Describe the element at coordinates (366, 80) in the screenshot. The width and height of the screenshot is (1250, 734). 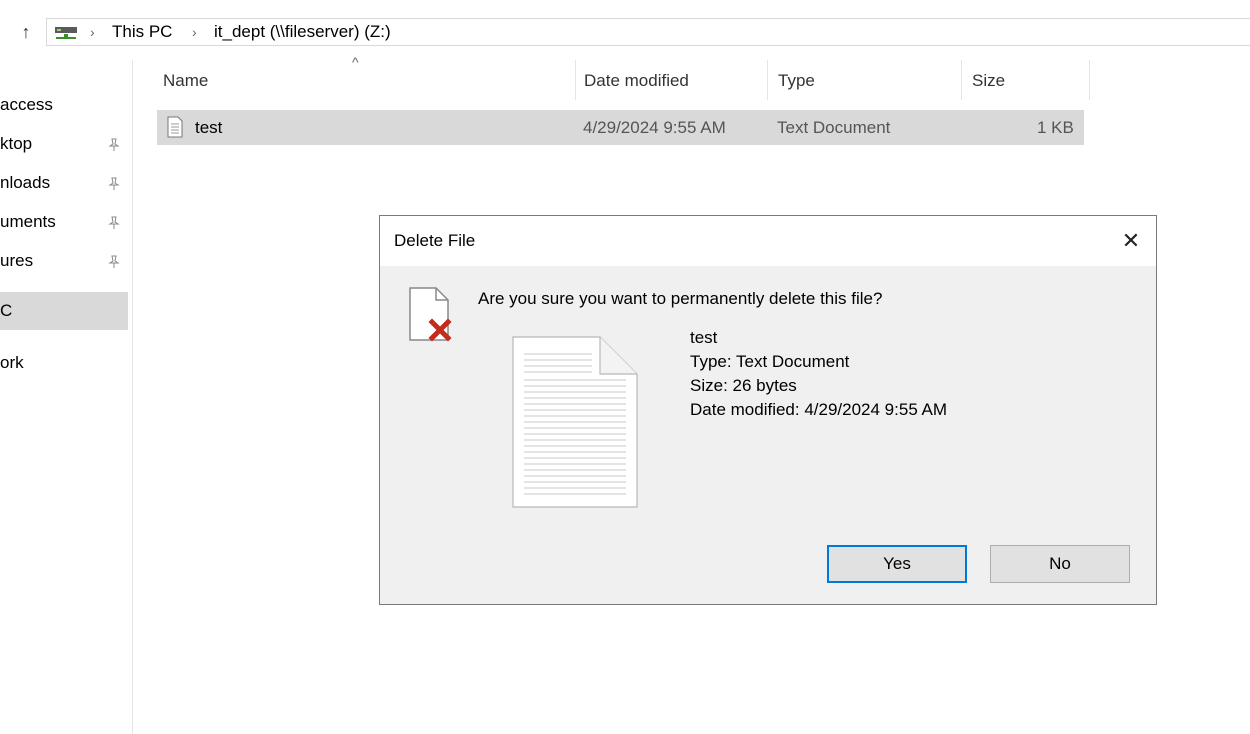
I see `column-header-name: Name` at that location.